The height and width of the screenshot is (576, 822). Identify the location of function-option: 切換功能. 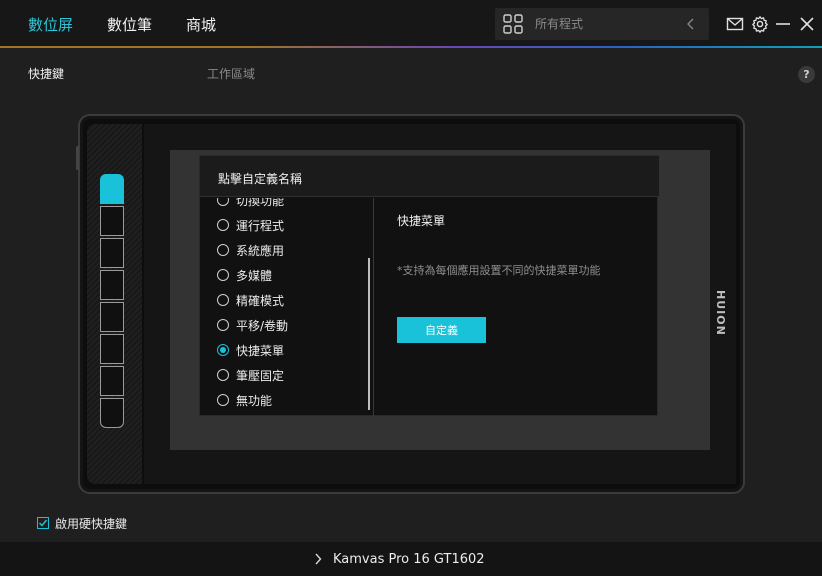
(250, 204).